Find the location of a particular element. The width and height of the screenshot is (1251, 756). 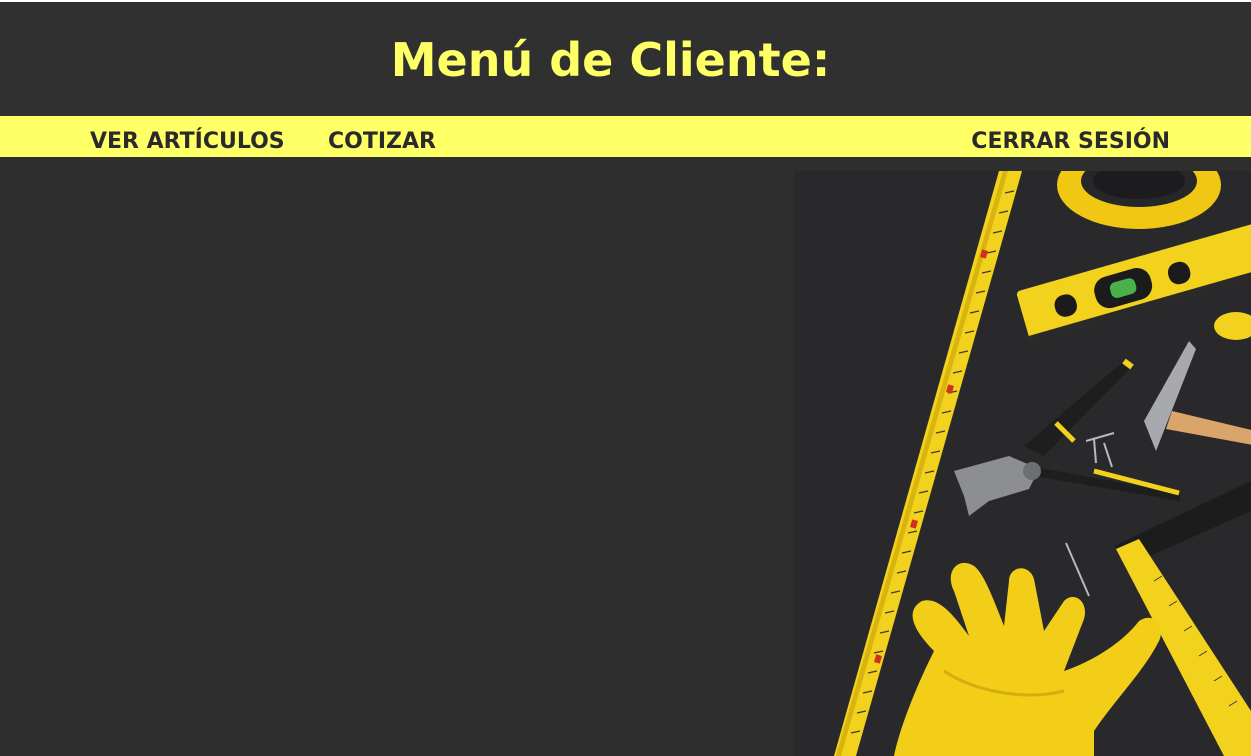

navbar: VER ARTÍCULOS COTIZAR CERRAR SESIÓN is located at coordinates (625, 136).